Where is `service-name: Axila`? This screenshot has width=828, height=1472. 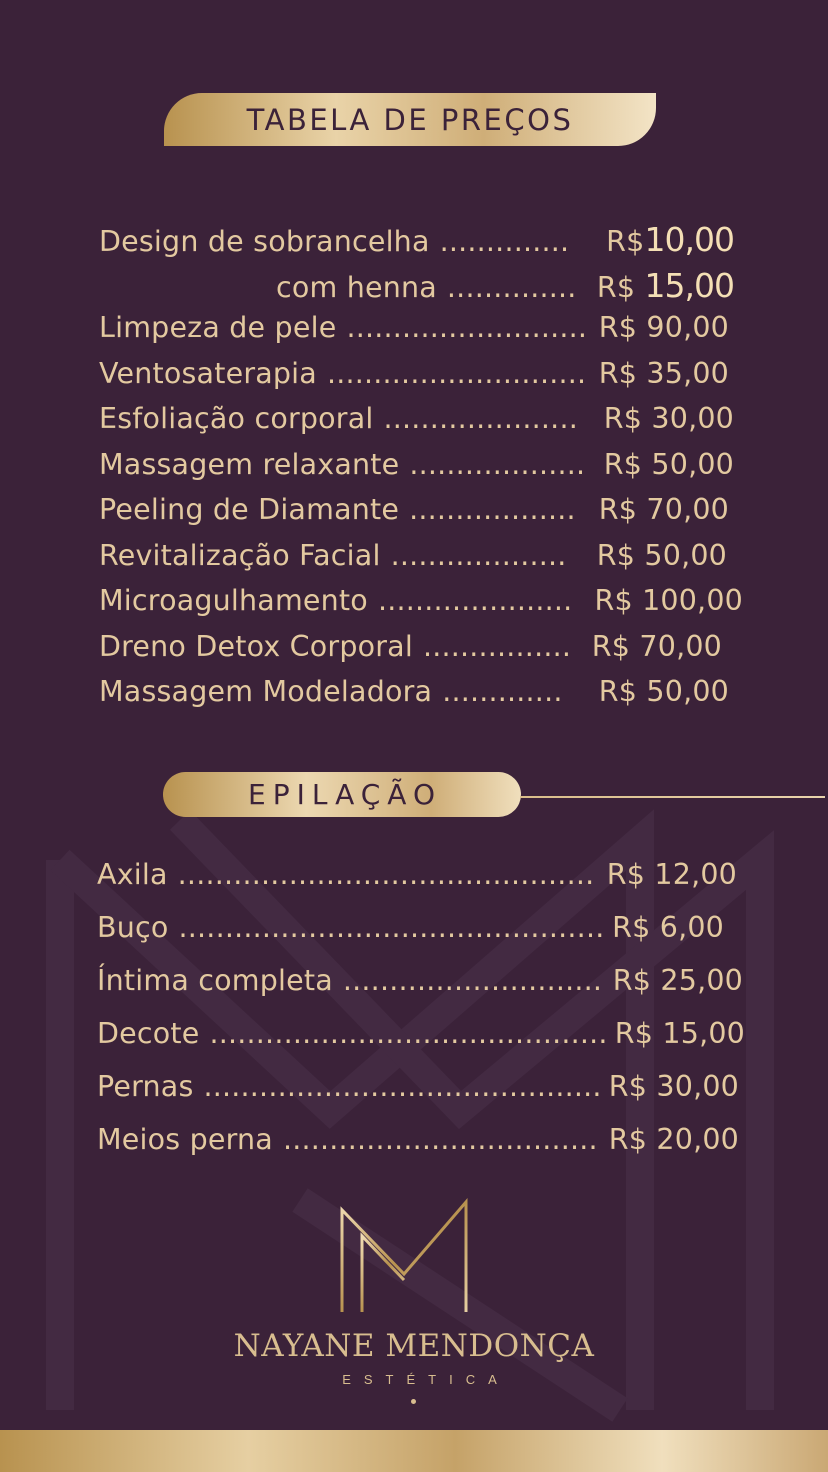
service-name: Axila is located at coordinates (132, 874).